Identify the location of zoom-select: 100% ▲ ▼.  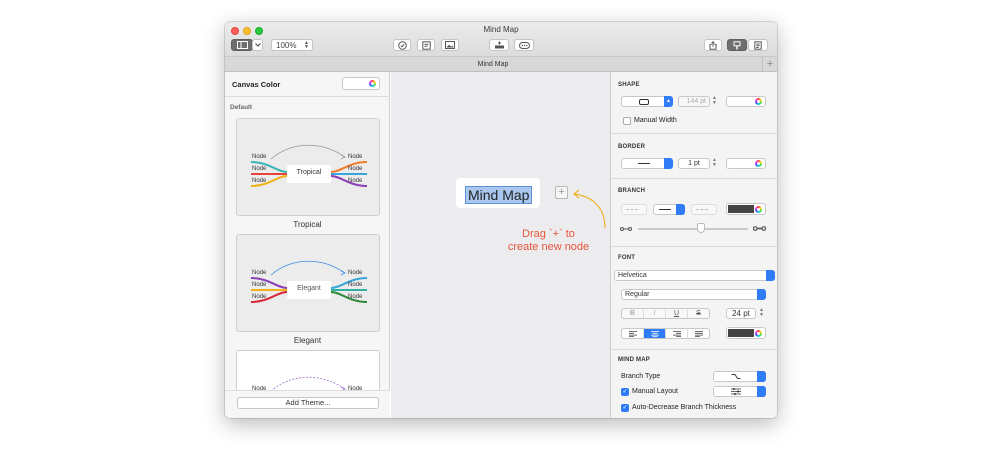
(292, 45).